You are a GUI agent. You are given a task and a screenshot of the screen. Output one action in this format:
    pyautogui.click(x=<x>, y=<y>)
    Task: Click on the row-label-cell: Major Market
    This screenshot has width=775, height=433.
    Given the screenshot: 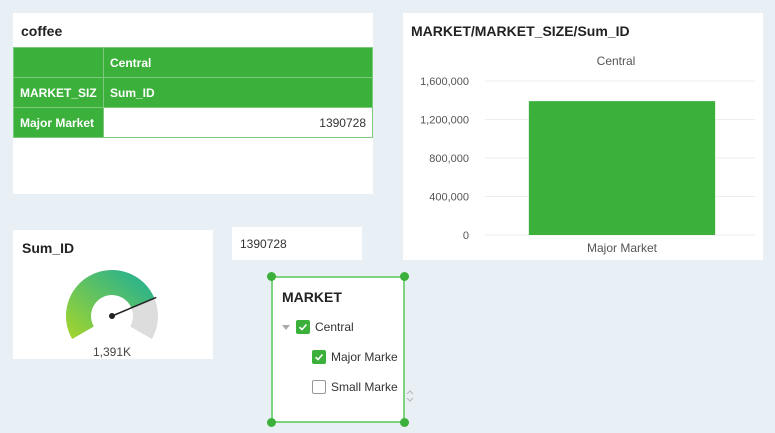 What is the action you would take?
    pyautogui.click(x=58, y=122)
    